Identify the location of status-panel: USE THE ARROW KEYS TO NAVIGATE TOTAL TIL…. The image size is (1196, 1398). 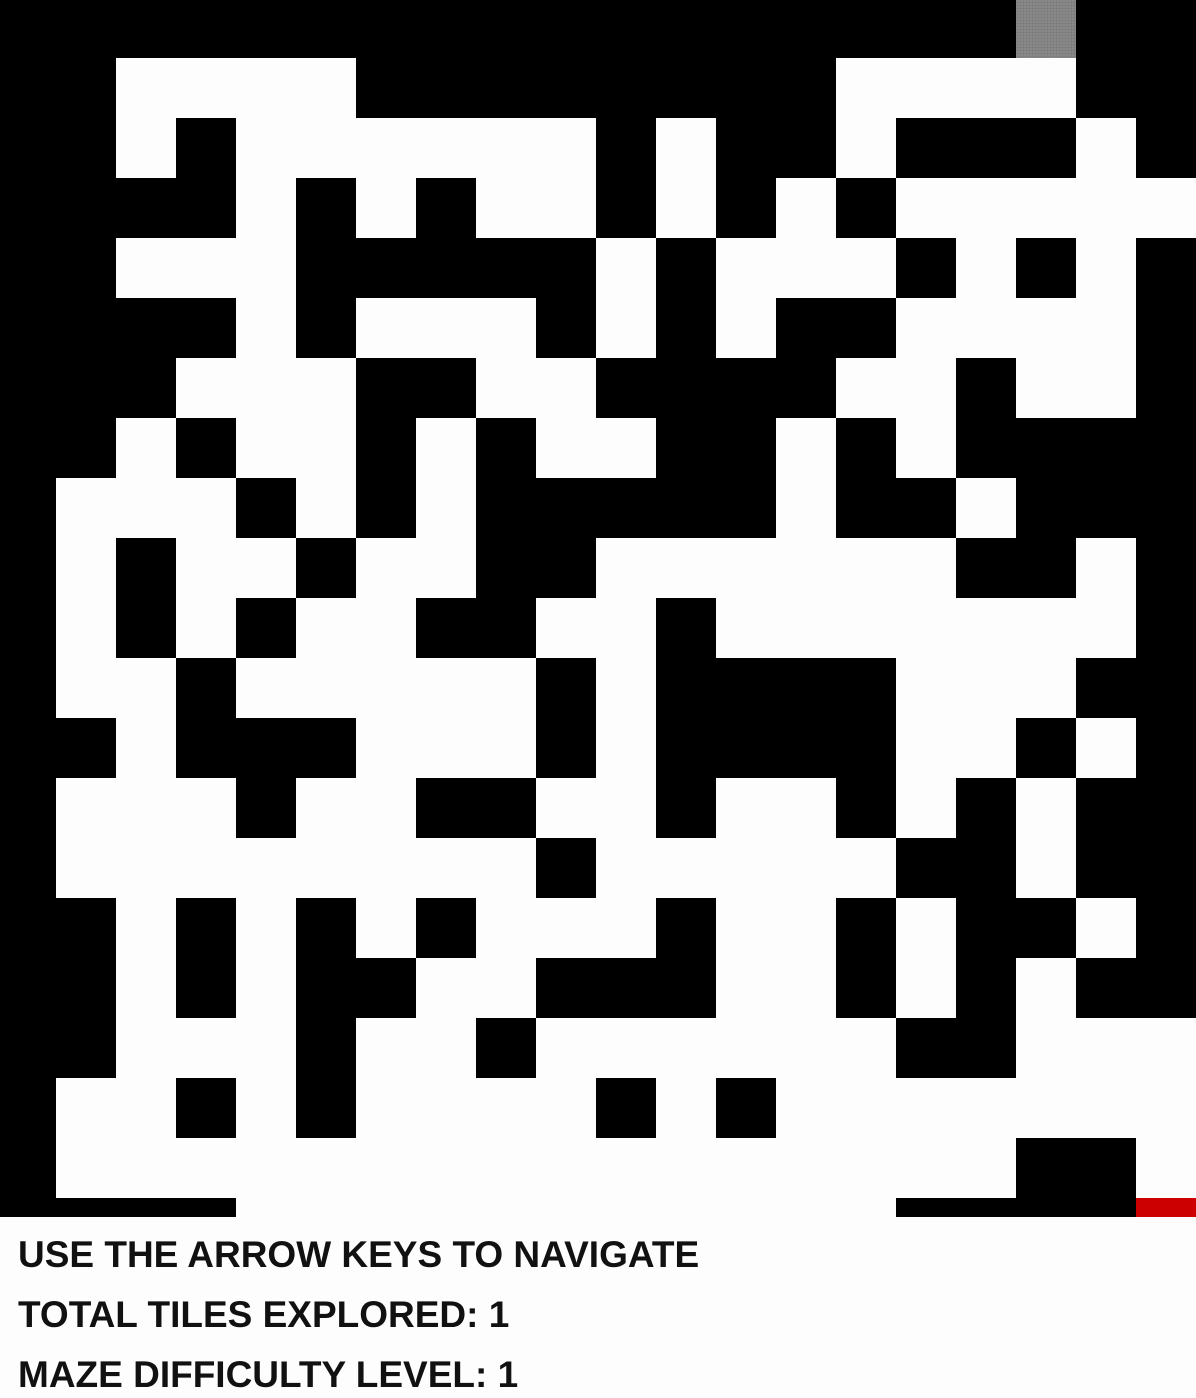
(598, 1307).